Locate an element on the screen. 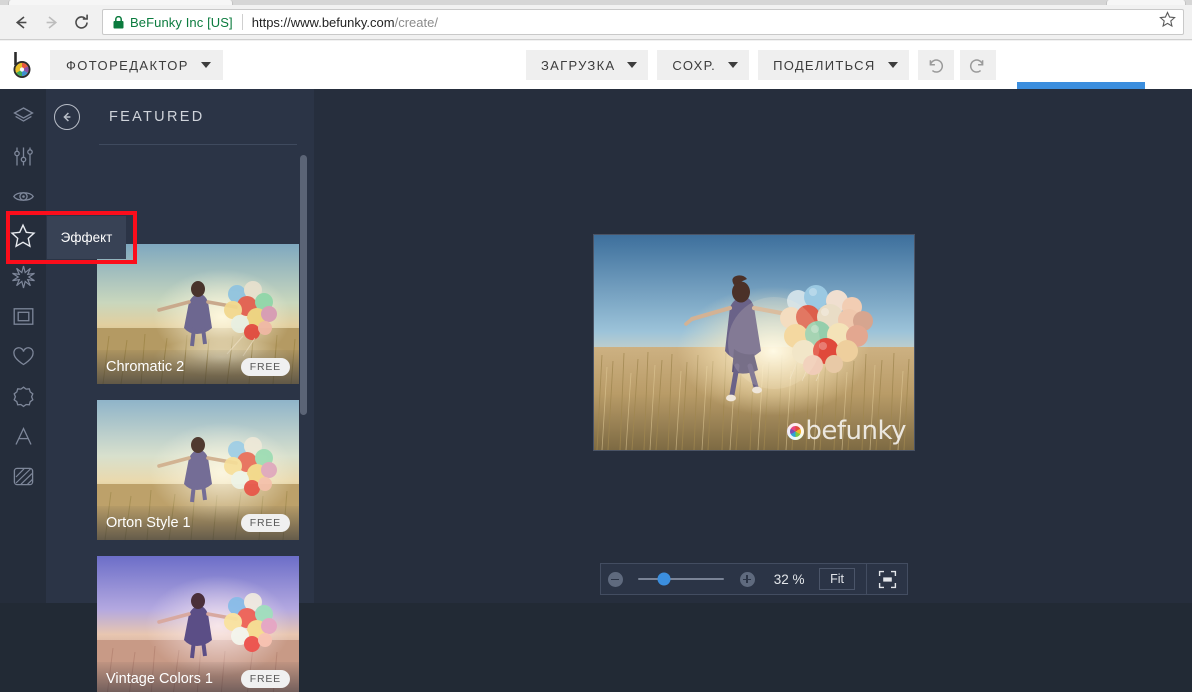 This screenshot has height=692, width=1192. sidebar-item-frames is located at coordinates (23, 316).